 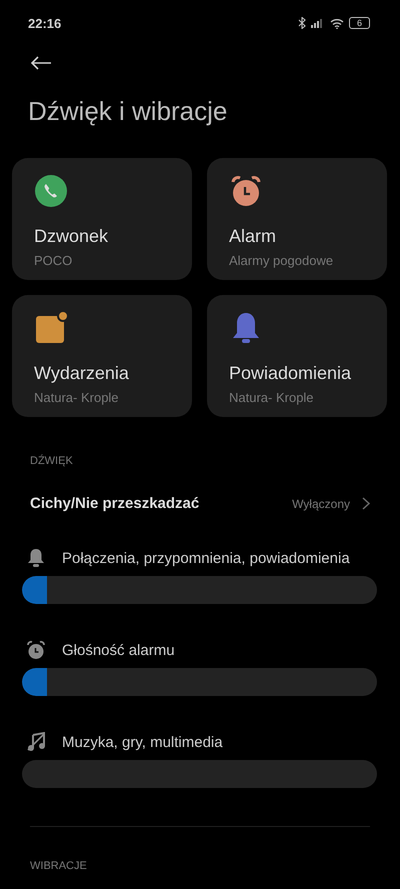 I want to click on volume-label: Muzyka, gry, multimedia, so click(x=142, y=742).